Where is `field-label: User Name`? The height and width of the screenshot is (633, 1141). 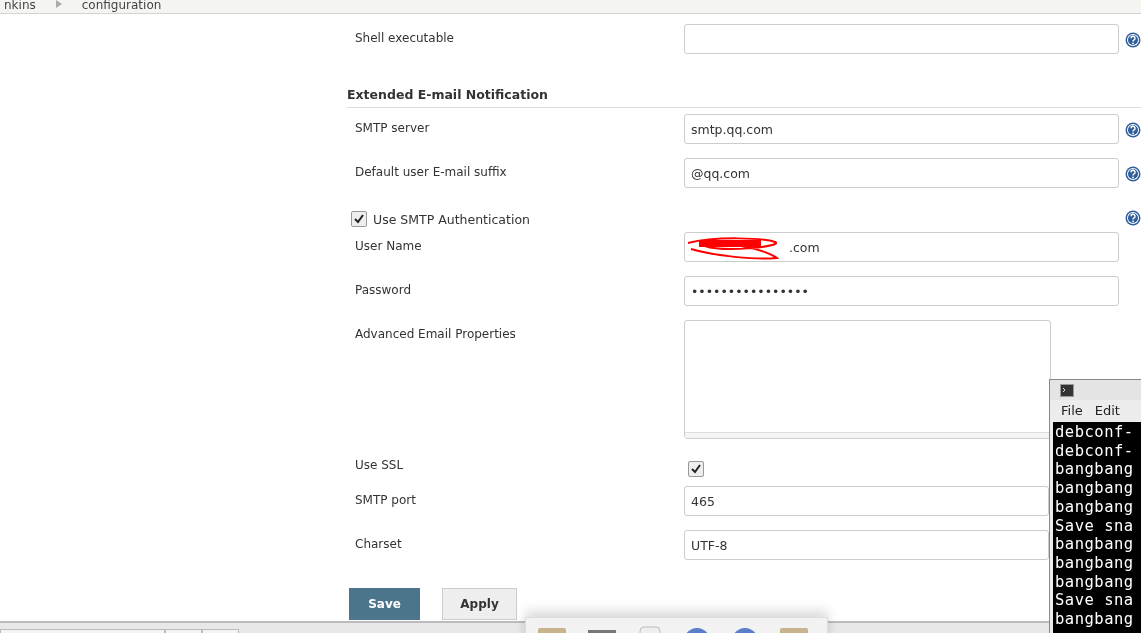
field-label: User Name is located at coordinates (388, 245).